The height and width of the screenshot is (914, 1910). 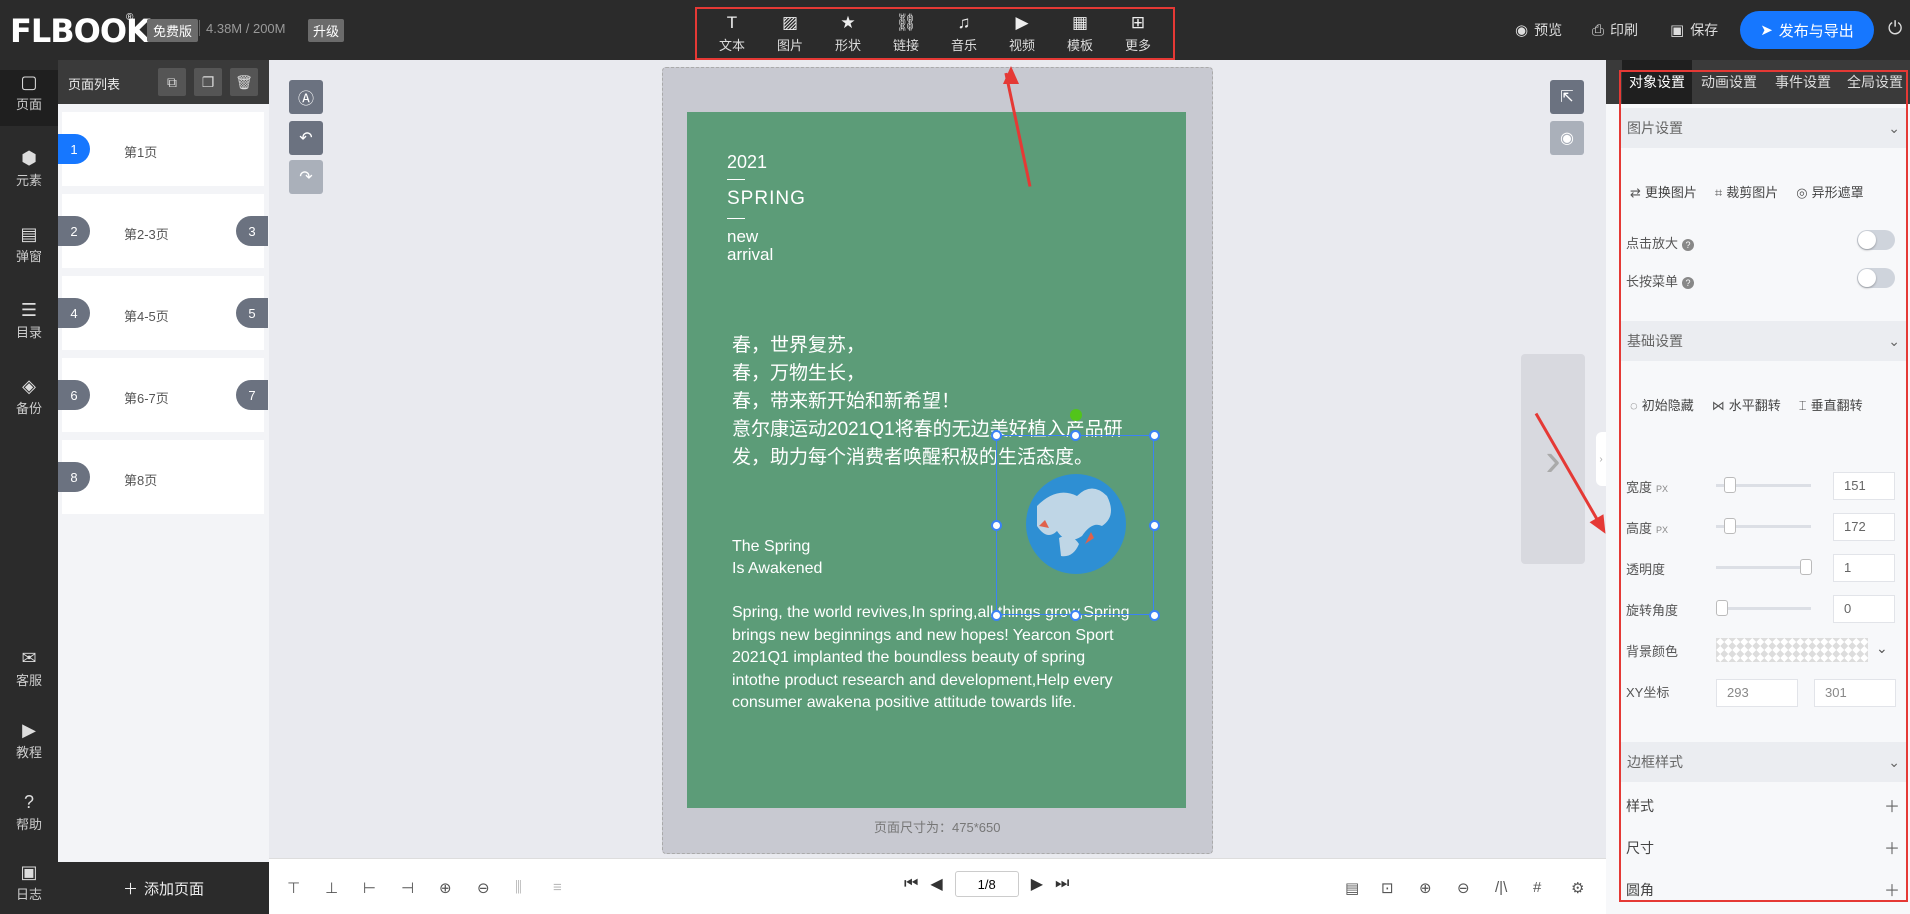 I want to click on page-item-1: 1 第1页, so click(x=161, y=149).